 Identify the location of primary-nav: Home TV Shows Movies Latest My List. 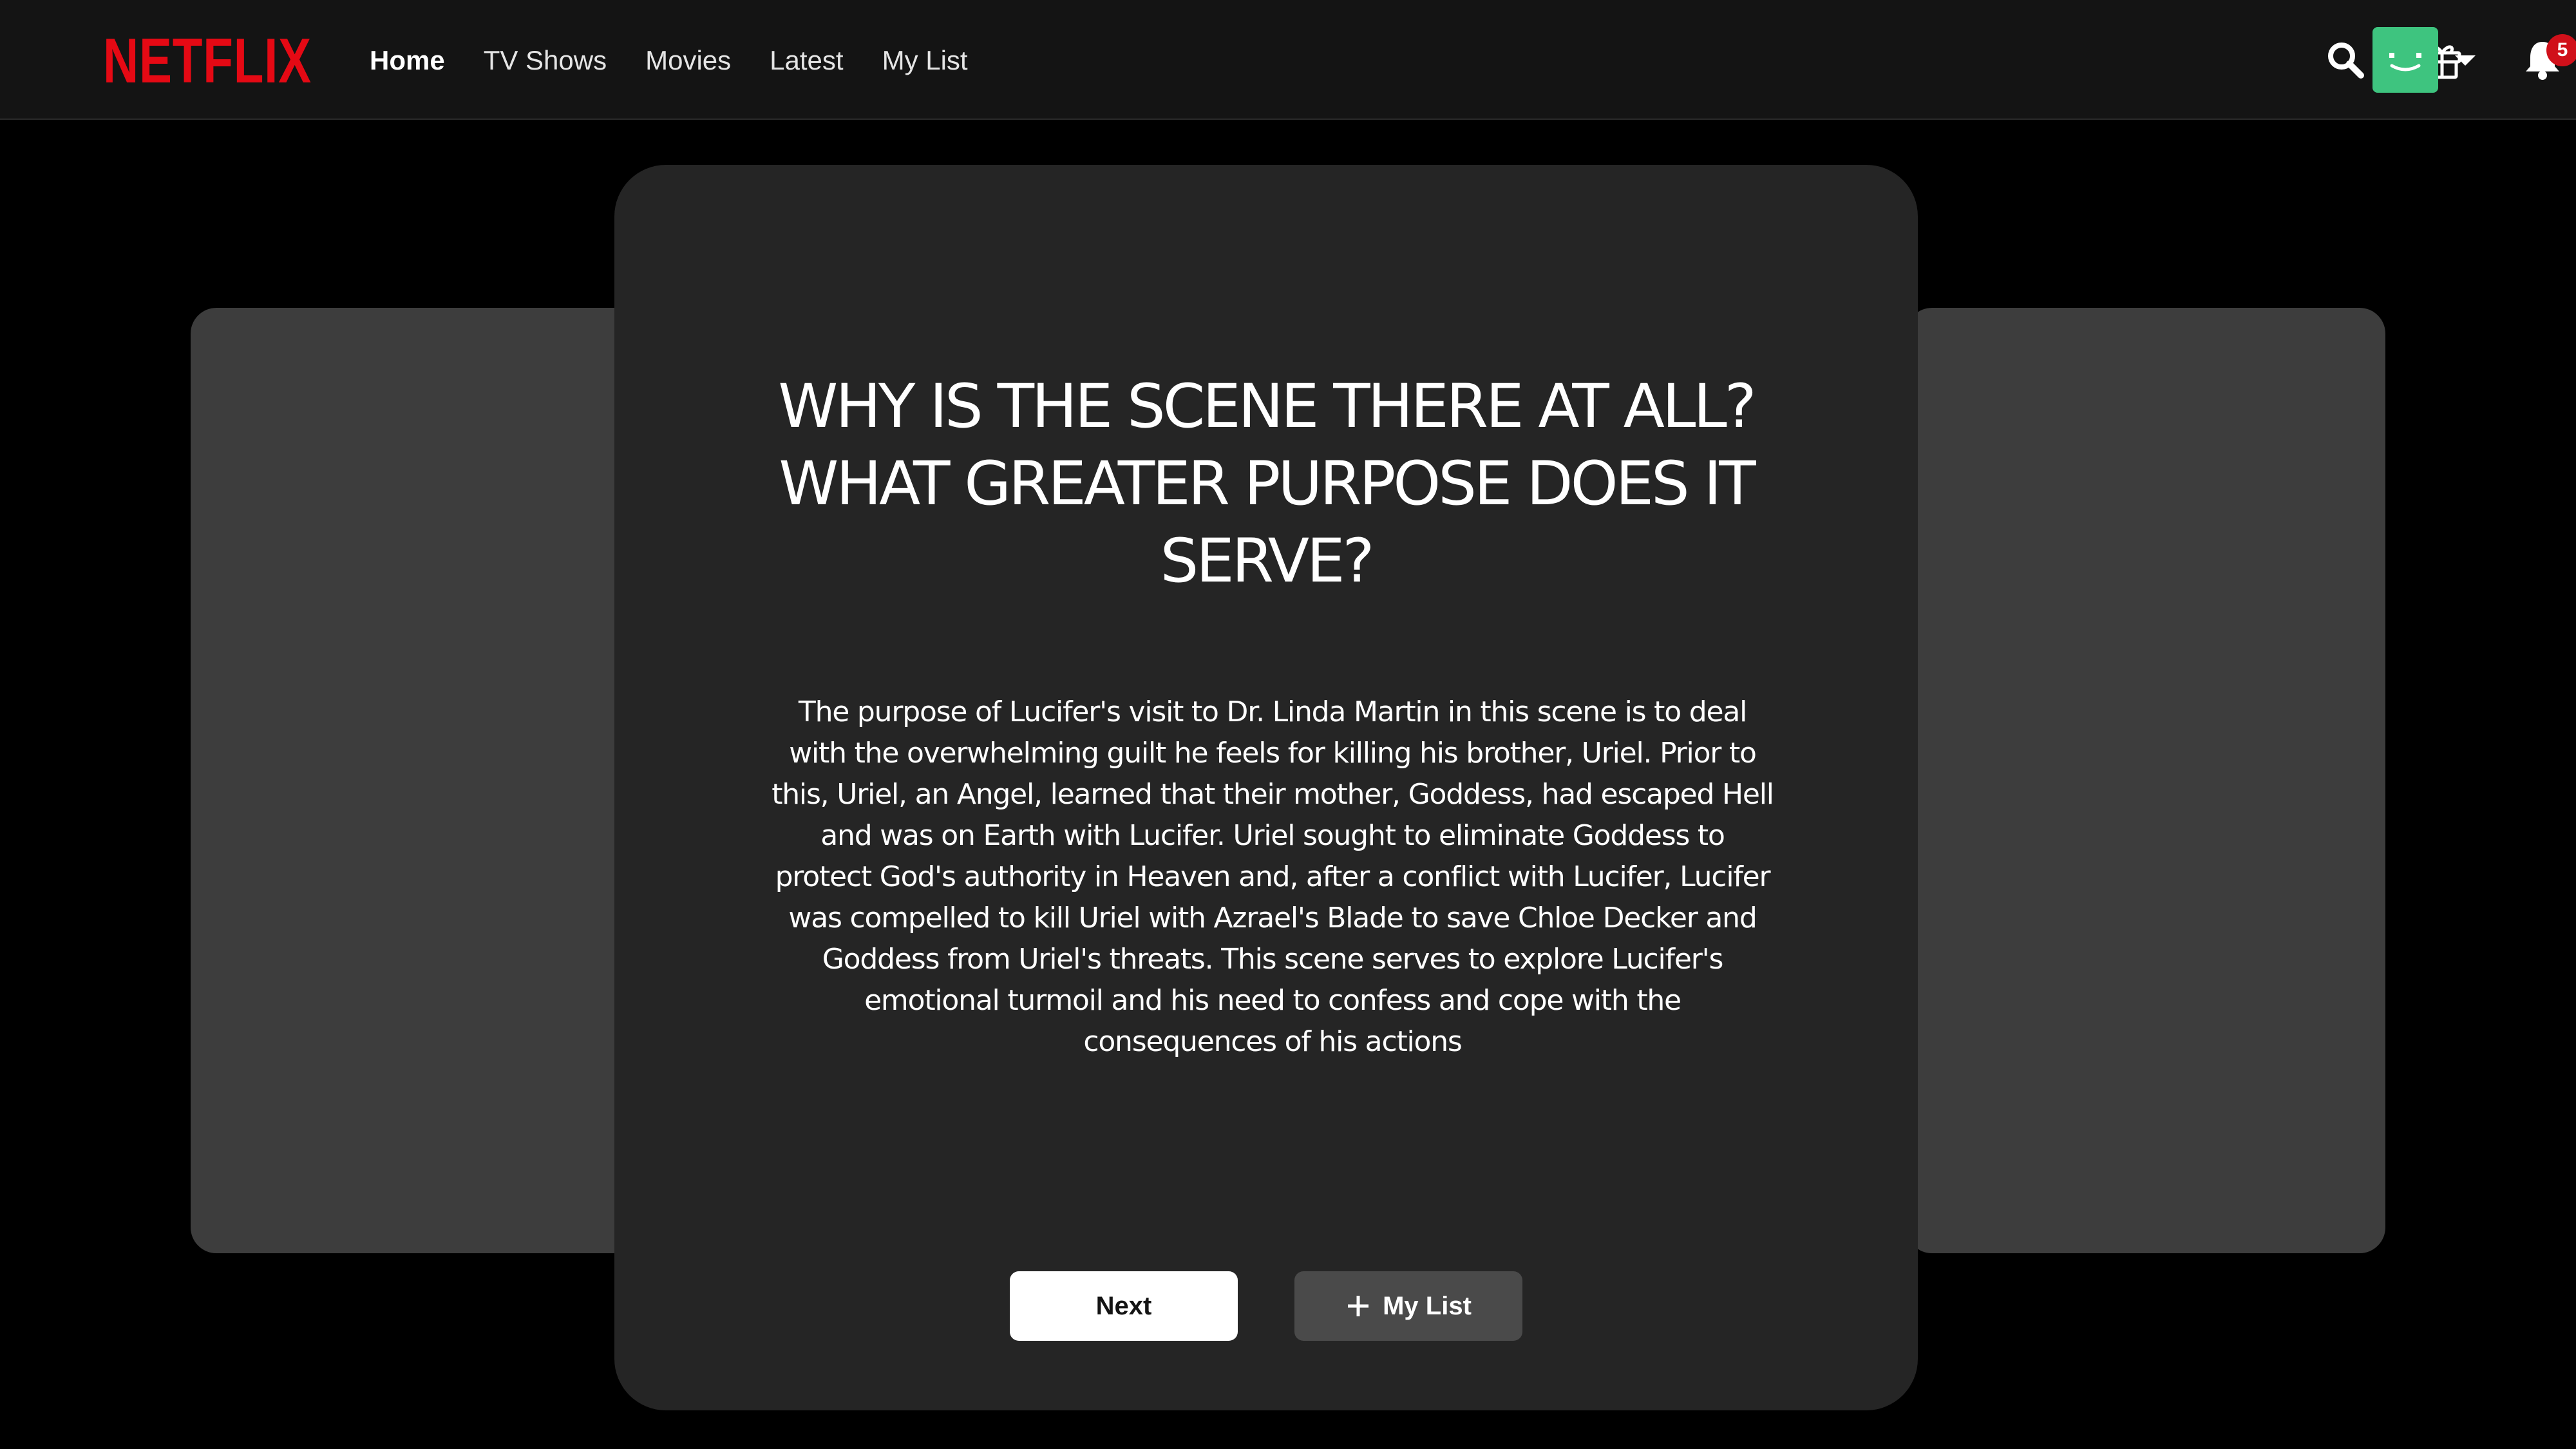
(688, 60).